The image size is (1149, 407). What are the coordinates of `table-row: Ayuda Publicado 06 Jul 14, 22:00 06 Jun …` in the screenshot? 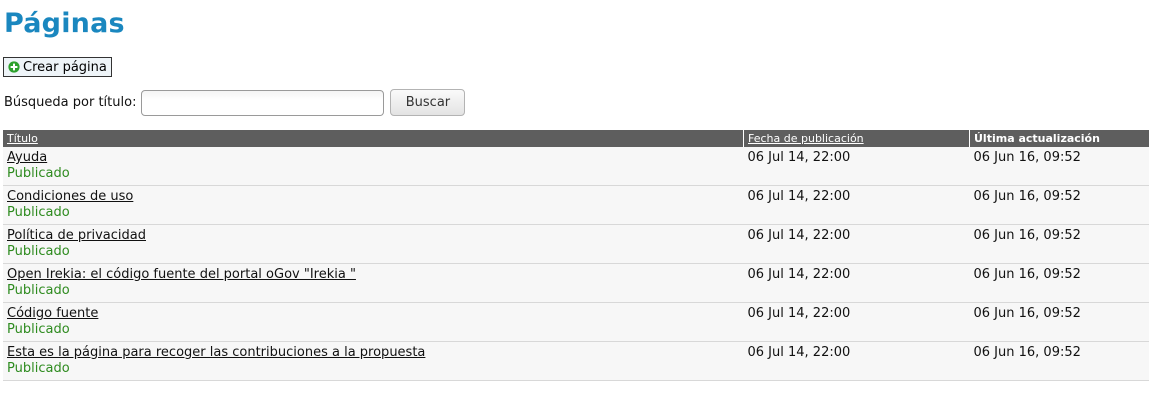 It's located at (576, 166).